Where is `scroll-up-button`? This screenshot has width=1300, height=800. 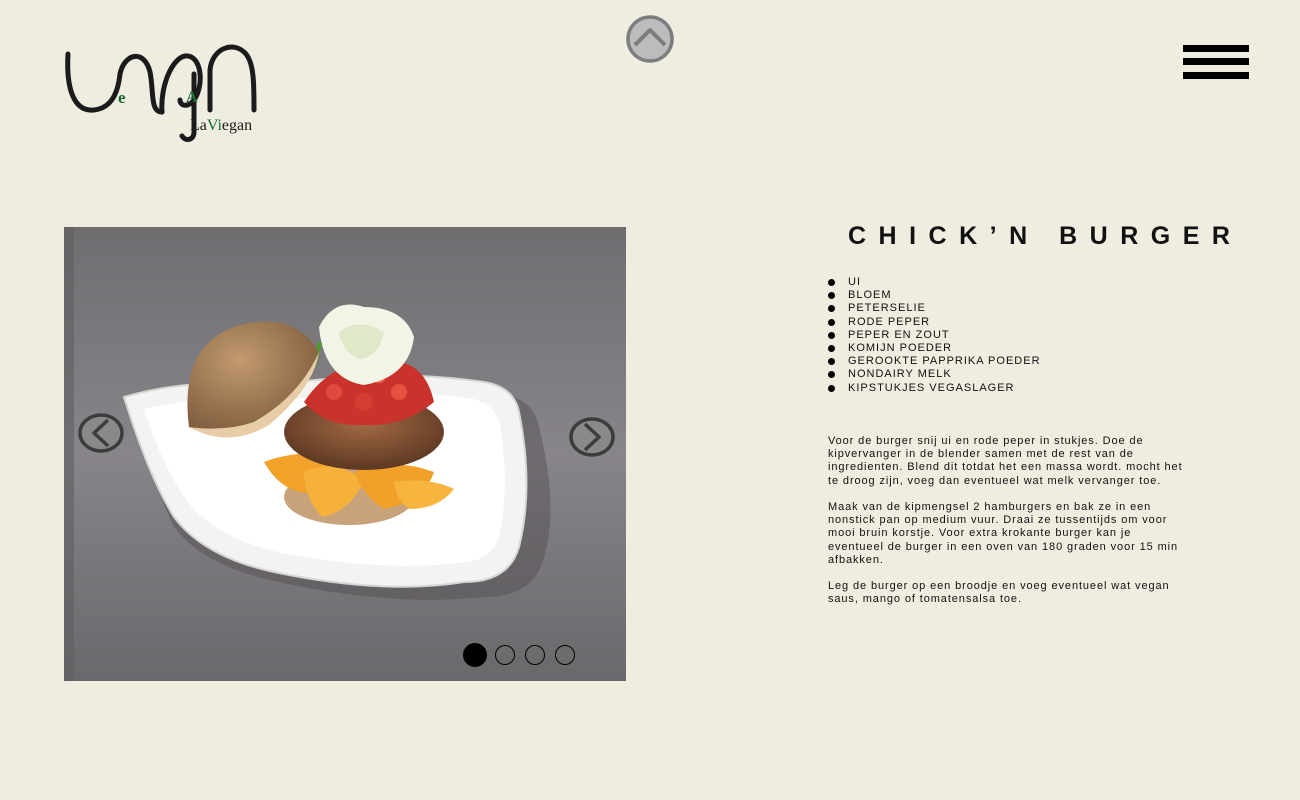 scroll-up-button is located at coordinates (650, 39).